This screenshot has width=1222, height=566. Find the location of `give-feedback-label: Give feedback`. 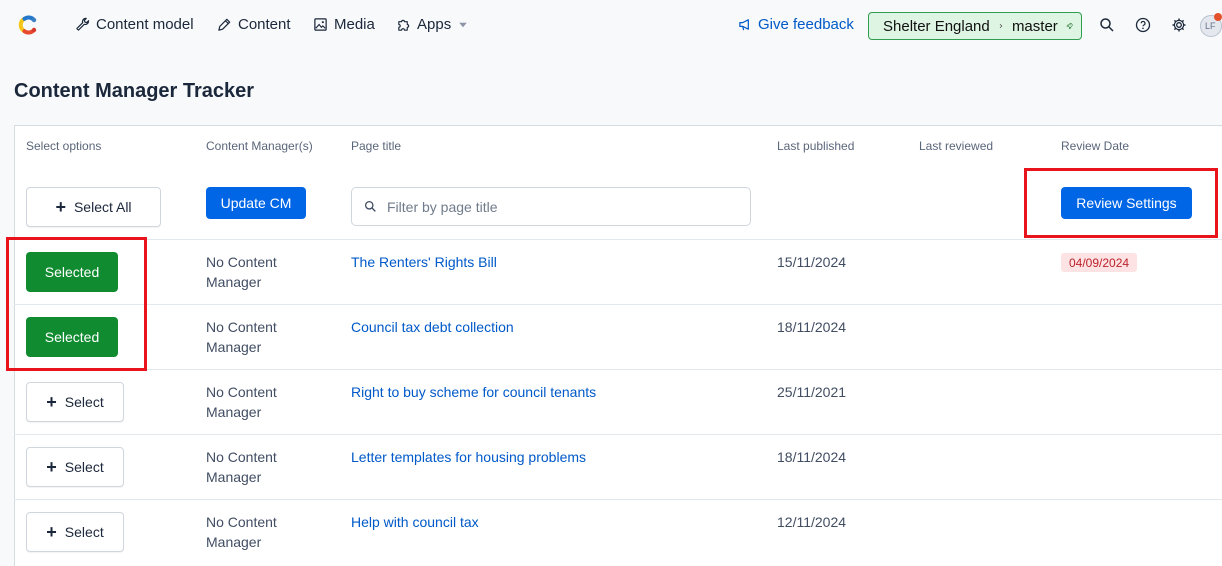

give-feedback-label: Give feedback is located at coordinates (806, 24).